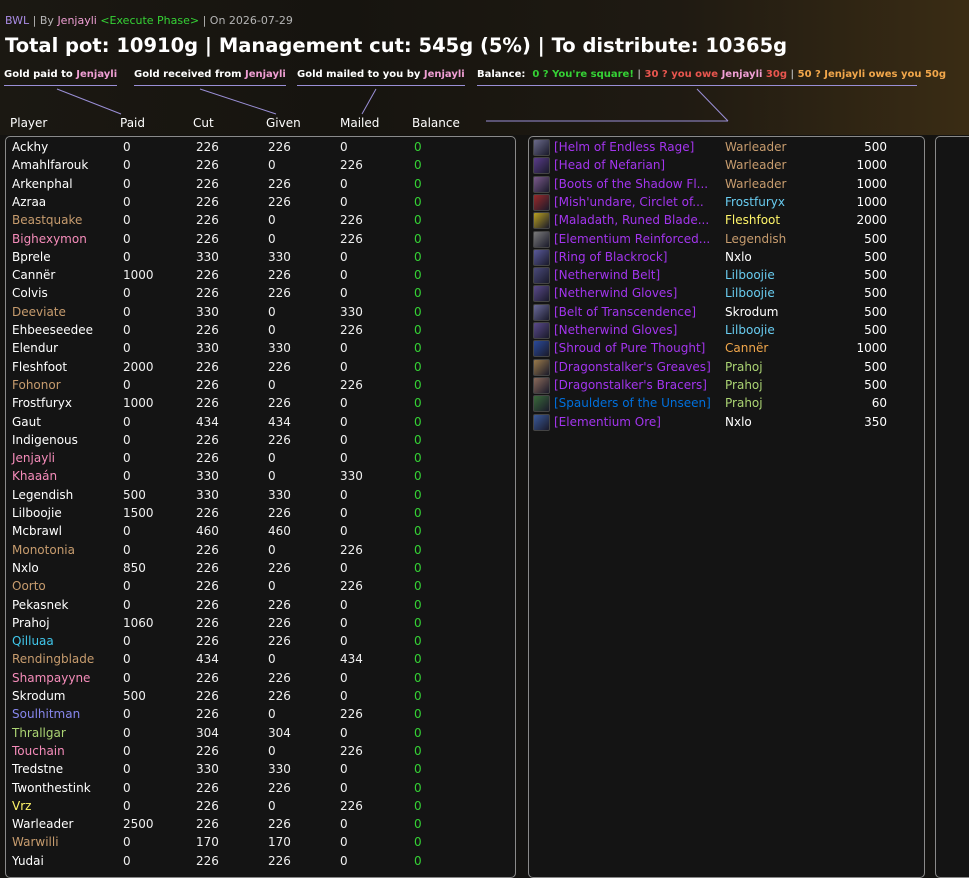  I want to click on column-header-paid: Paid, so click(133, 123).